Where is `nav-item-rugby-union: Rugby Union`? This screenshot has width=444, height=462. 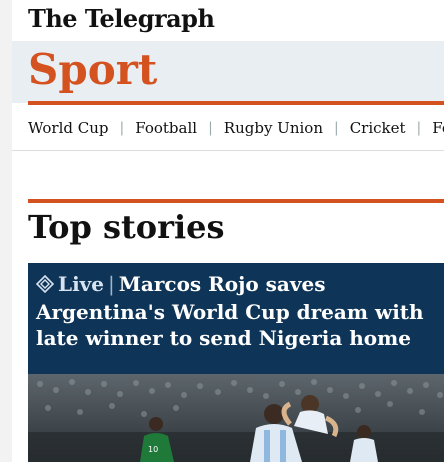 nav-item-rugby-union: Rugby Union is located at coordinates (273, 128).